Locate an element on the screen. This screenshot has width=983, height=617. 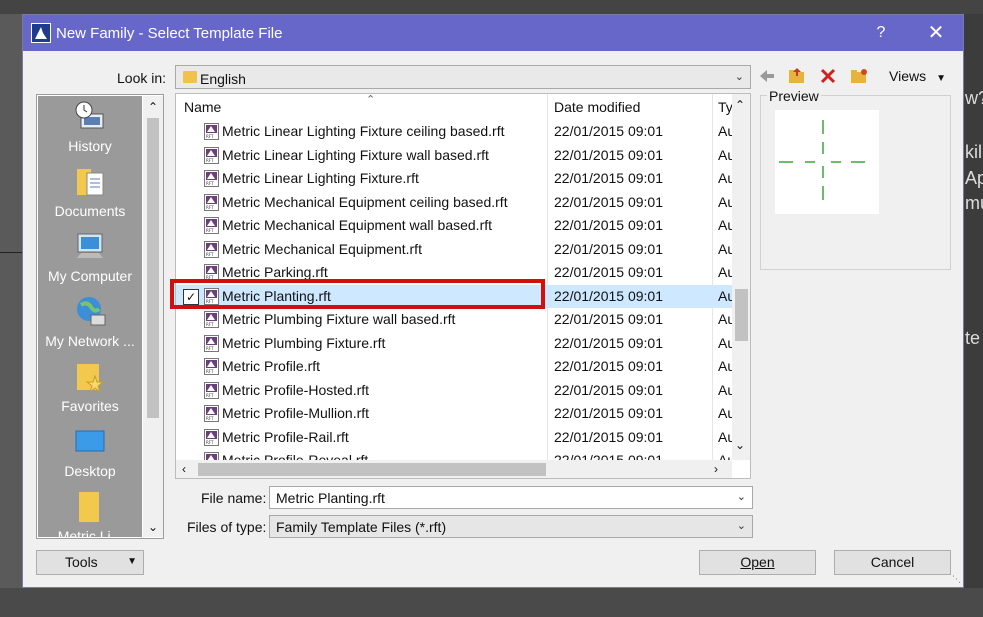
help-button: ? is located at coordinates (881, 33).